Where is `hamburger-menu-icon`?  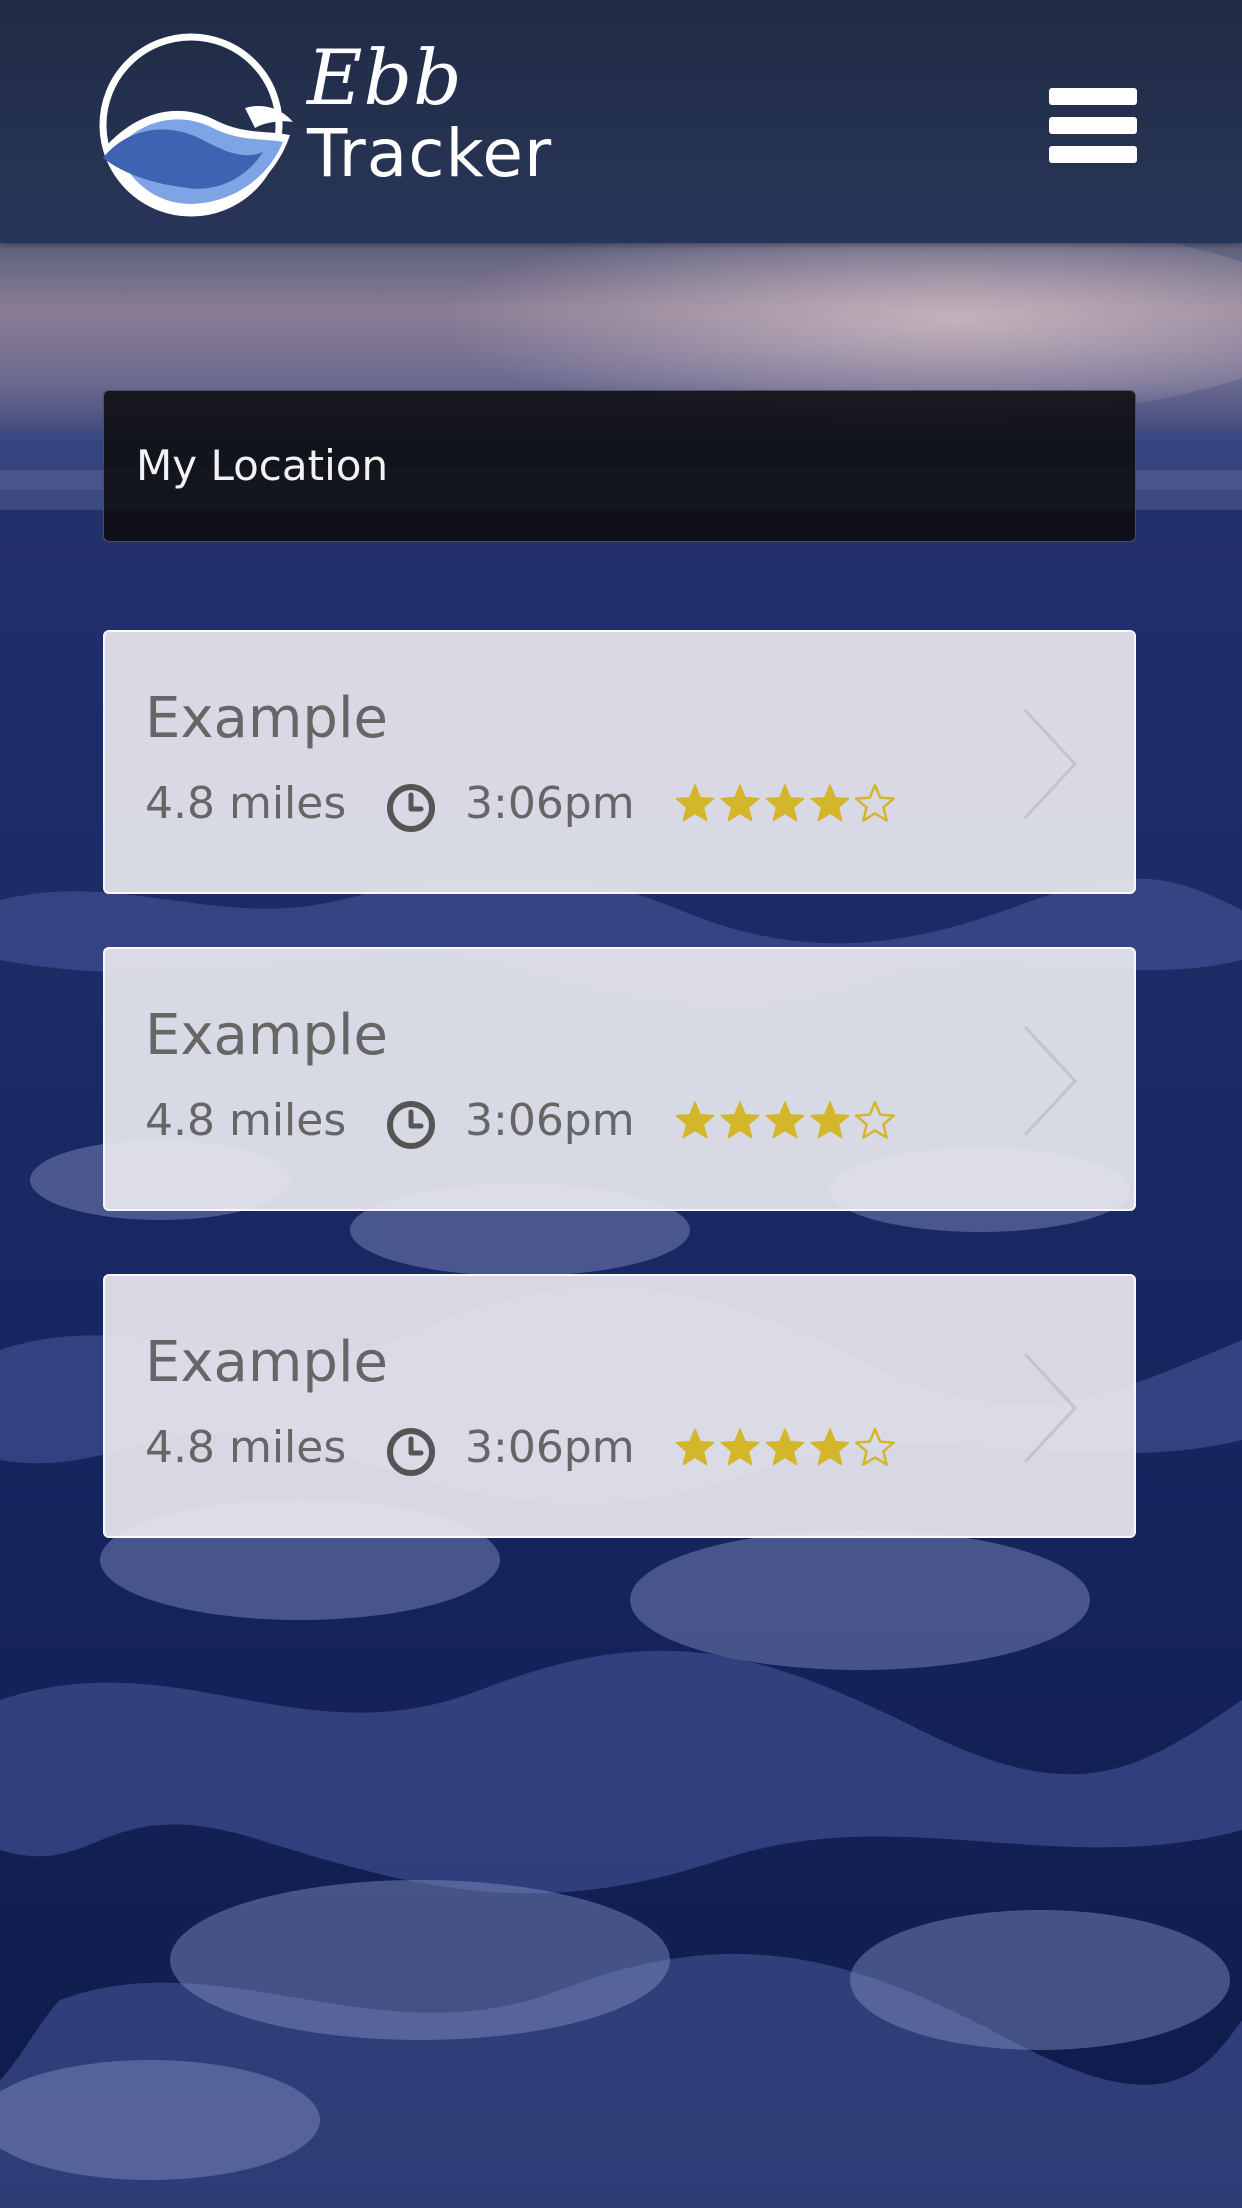 hamburger-menu-icon is located at coordinates (1093, 96).